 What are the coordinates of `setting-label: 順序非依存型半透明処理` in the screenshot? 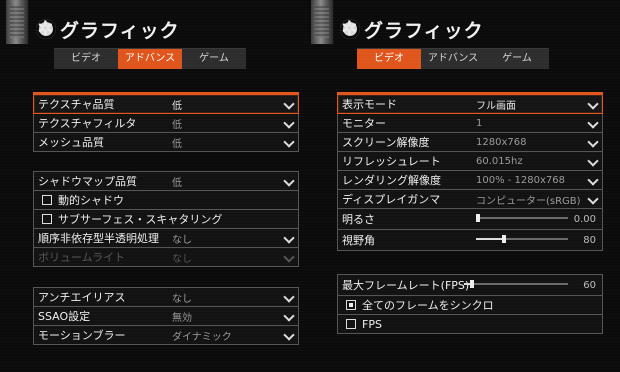 It's located at (98, 238).